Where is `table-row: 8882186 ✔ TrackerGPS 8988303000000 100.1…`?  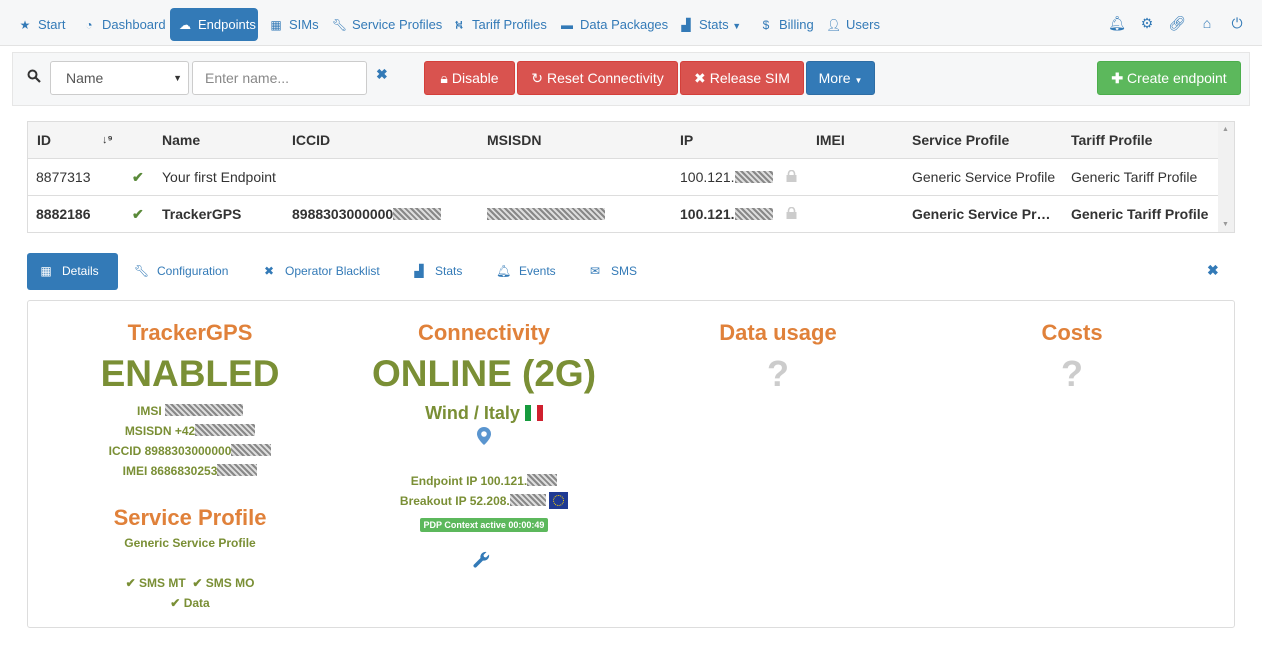 table-row: 8882186 ✔ TrackerGPS 8988303000000 100.1… is located at coordinates (623, 214).